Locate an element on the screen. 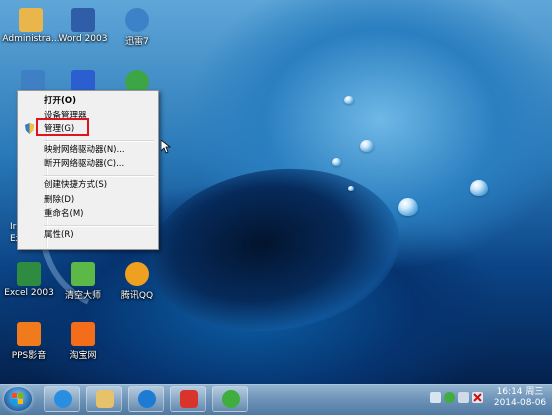 This screenshot has width=552, height=415. taskbar-clock: 16:14 周三 2014-08-06 is located at coordinates (520, 398).